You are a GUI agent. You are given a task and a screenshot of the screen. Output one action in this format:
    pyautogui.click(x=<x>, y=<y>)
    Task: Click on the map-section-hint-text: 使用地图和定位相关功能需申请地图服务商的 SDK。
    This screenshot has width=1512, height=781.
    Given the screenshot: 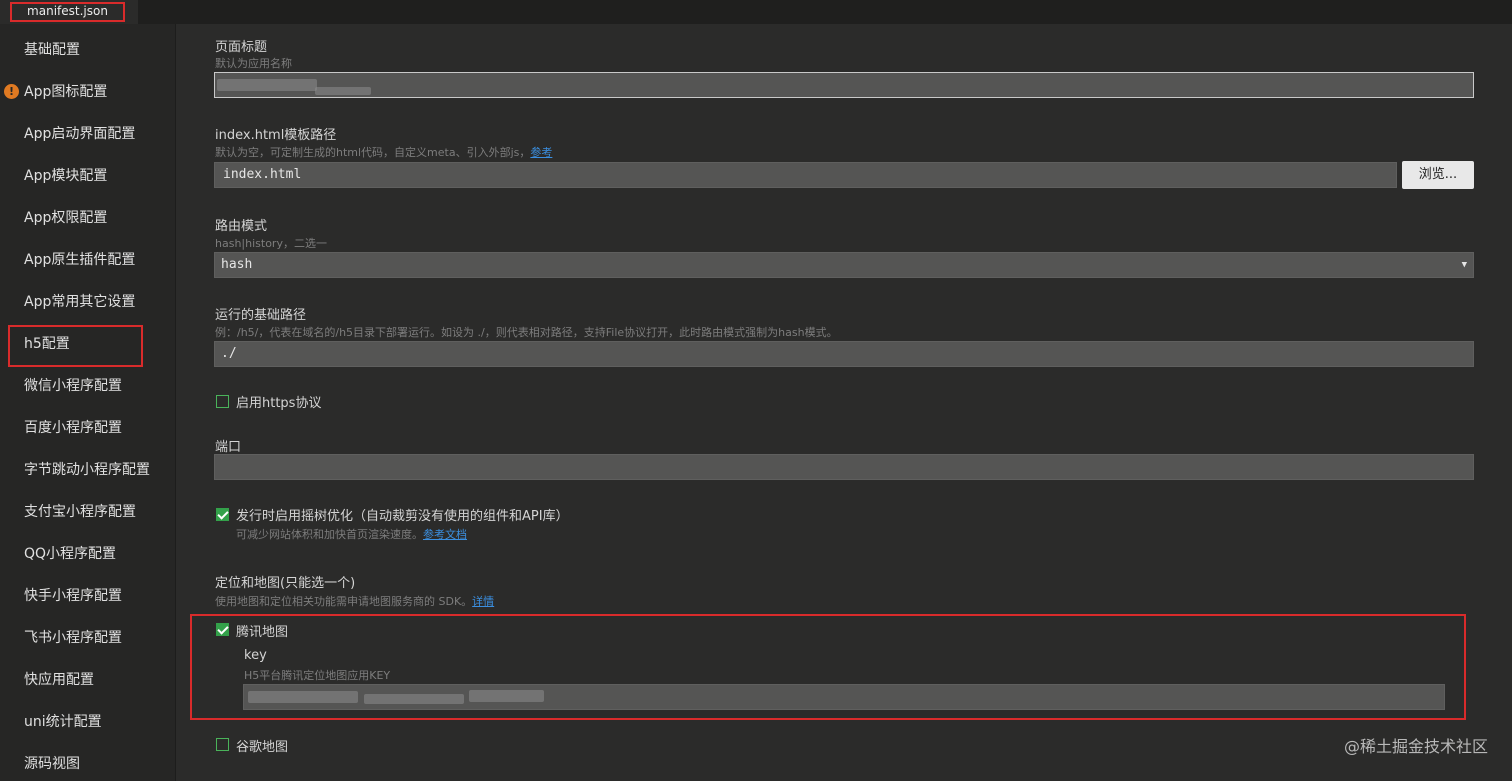 What is the action you would take?
    pyautogui.click(x=344, y=601)
    